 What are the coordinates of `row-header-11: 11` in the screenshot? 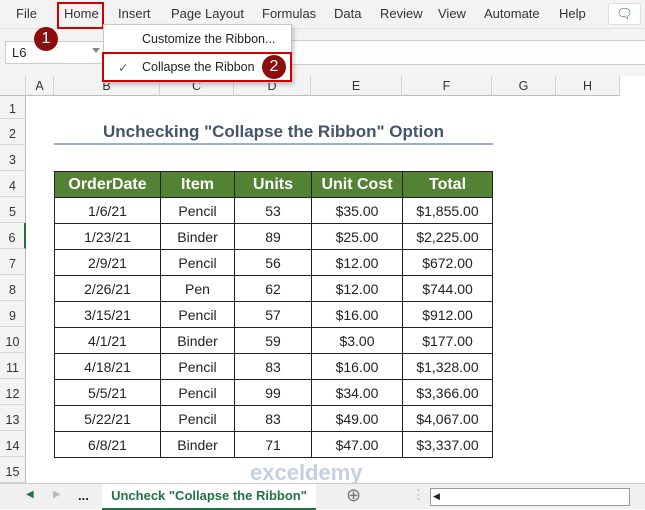 It's located at (13, 366).